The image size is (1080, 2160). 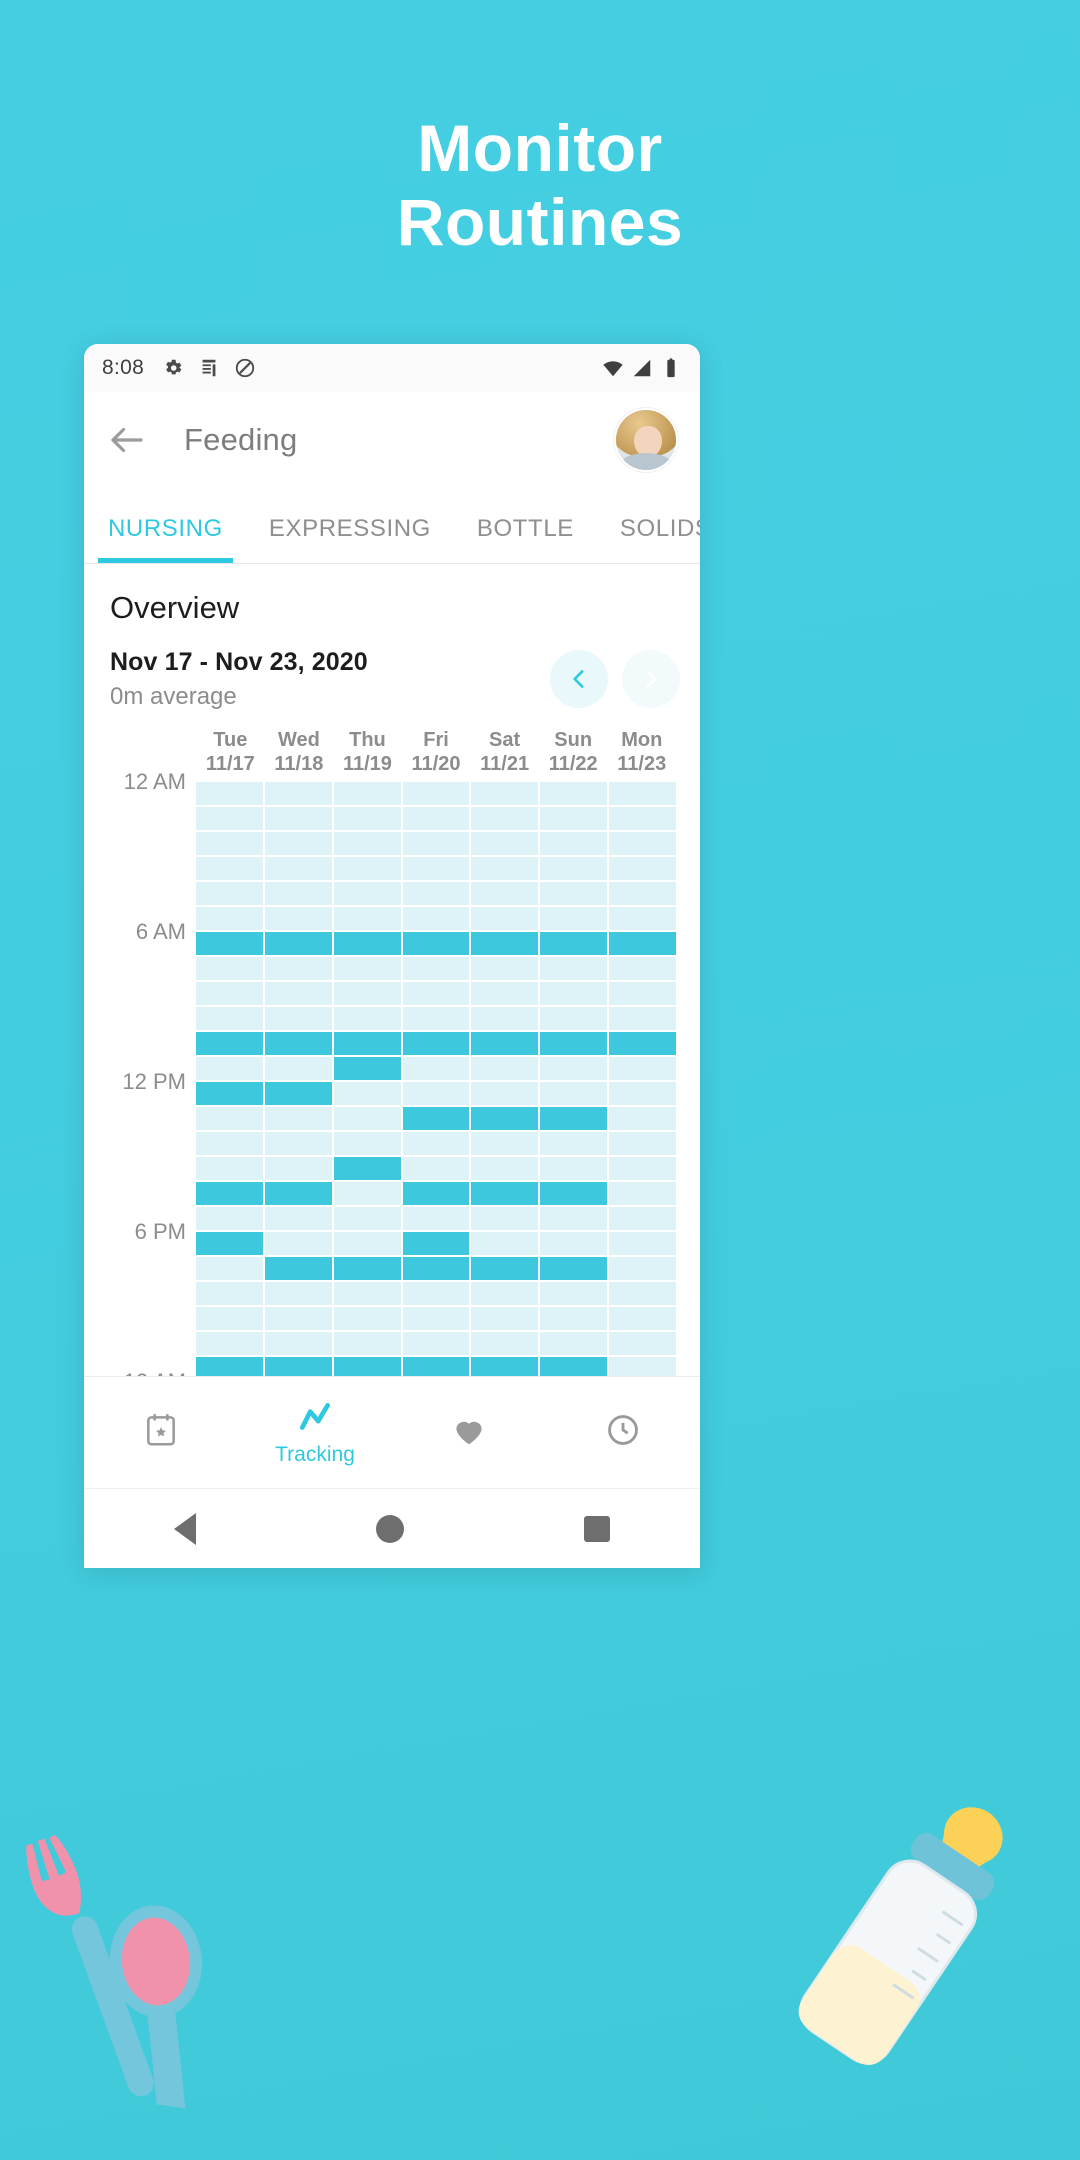 What do you see at coordinates (315, 1418) in the screenshot?
I see `trend-line-icon` at bounding box center [315, 1418].